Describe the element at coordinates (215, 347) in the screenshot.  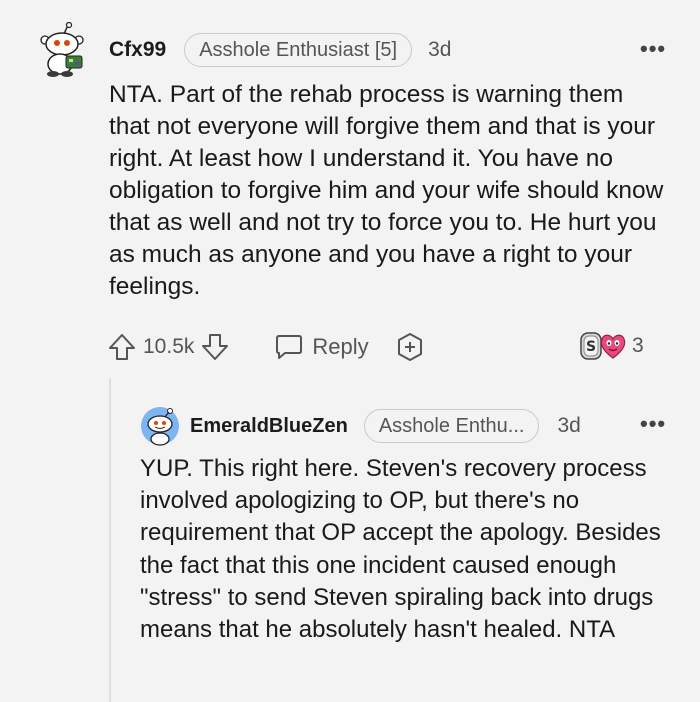
I see `downvote-icon` at that location.